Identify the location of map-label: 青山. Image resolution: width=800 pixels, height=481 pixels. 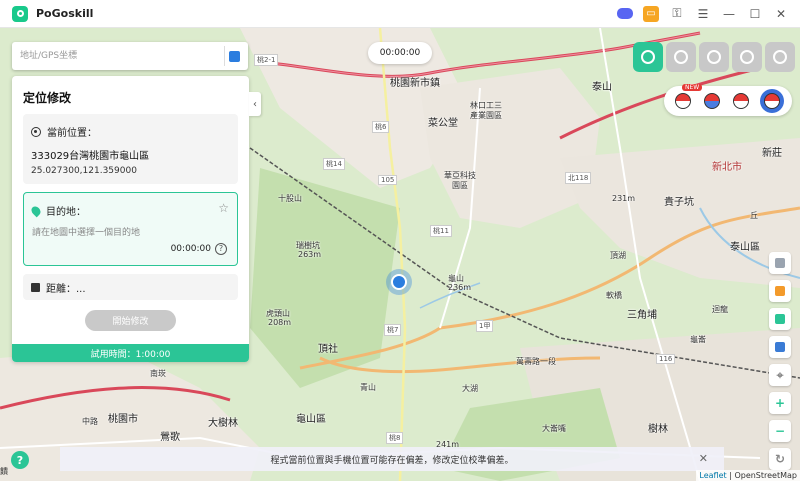
(368, 387).